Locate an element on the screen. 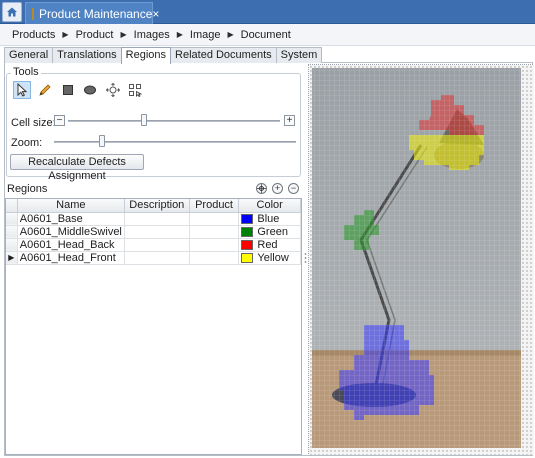 The height and width of the screenshot is (458, 535). column-header-name: Name is located at coordinates (71, 206).